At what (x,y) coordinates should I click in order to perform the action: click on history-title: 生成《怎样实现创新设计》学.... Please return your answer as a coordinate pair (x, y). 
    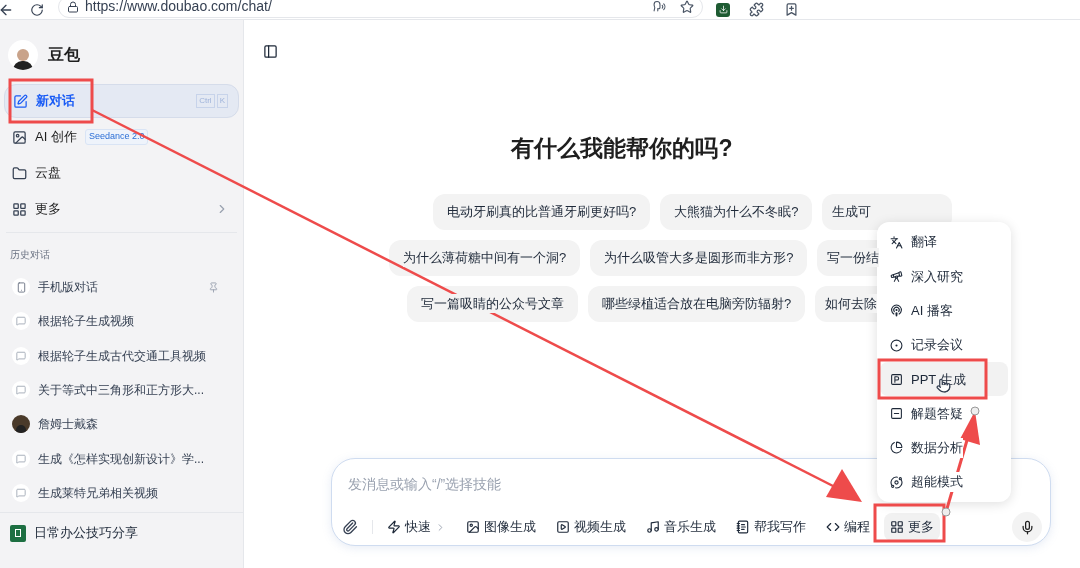
    Looking at the image, I should click on (121, 459).